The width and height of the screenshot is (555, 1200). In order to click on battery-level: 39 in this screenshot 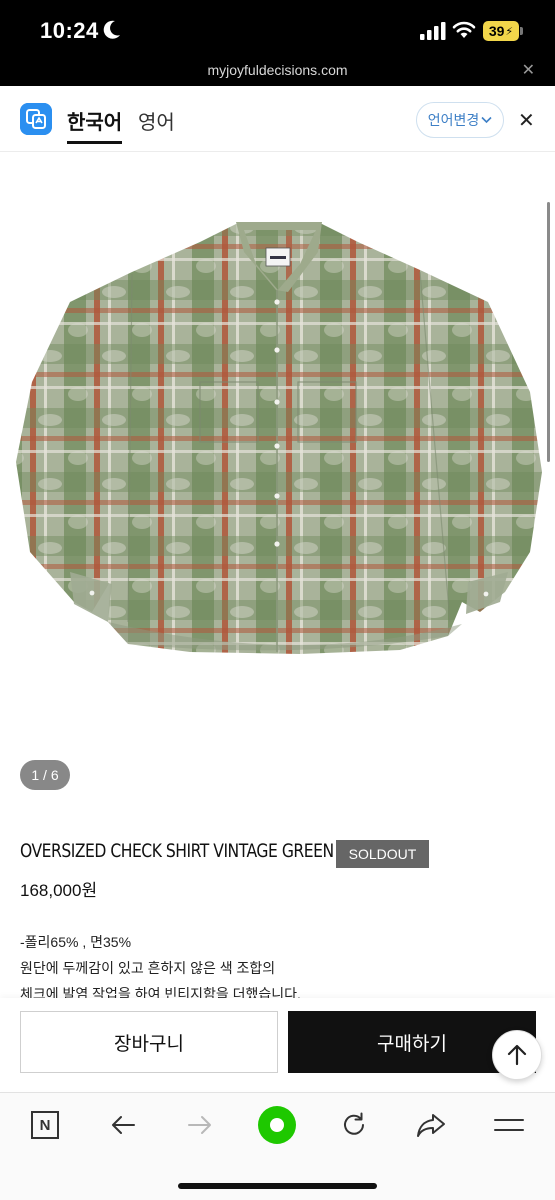, I will do `click(496, 31)`.